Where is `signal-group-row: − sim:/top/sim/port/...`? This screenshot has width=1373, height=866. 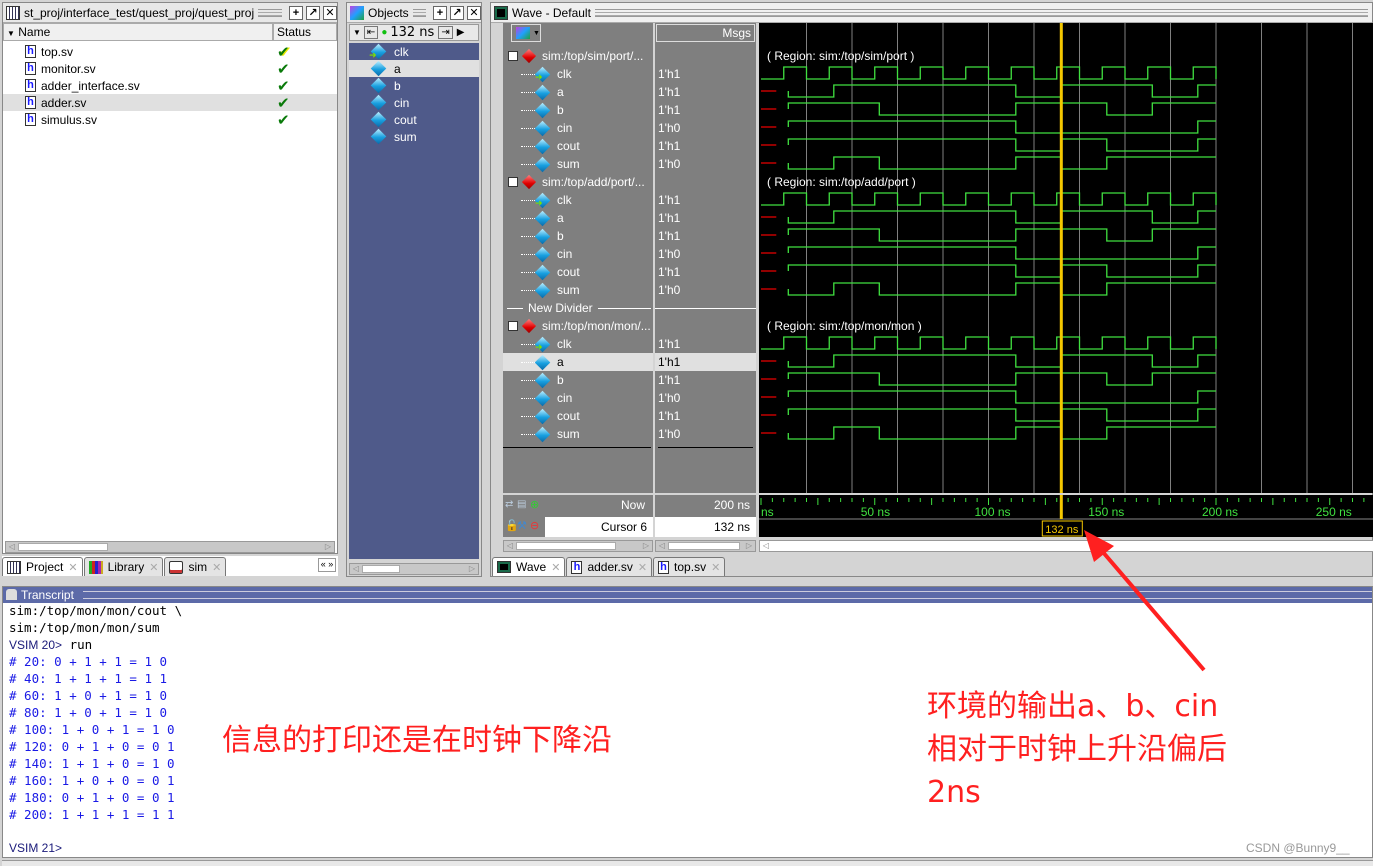
signal-group-row: − sim:/top/sim/port/... is located at coordinates (578, 56).